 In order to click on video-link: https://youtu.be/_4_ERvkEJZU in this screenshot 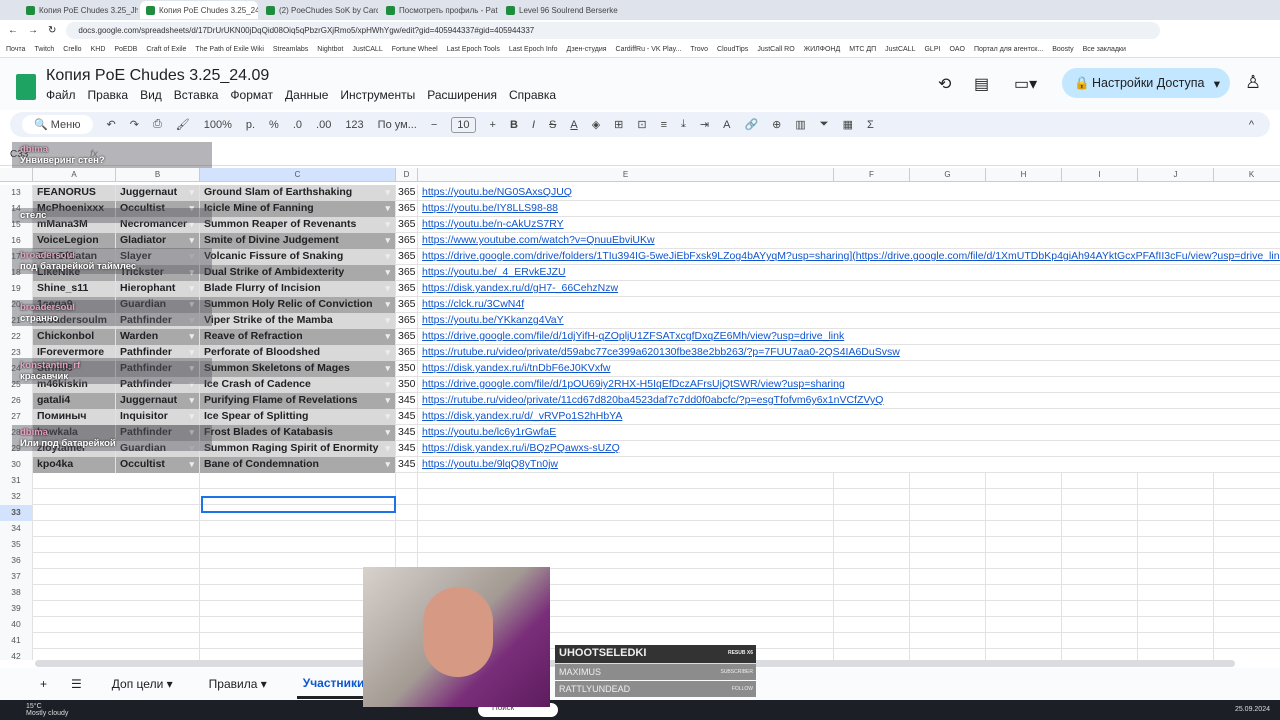, I will do `click(626, 273)`.